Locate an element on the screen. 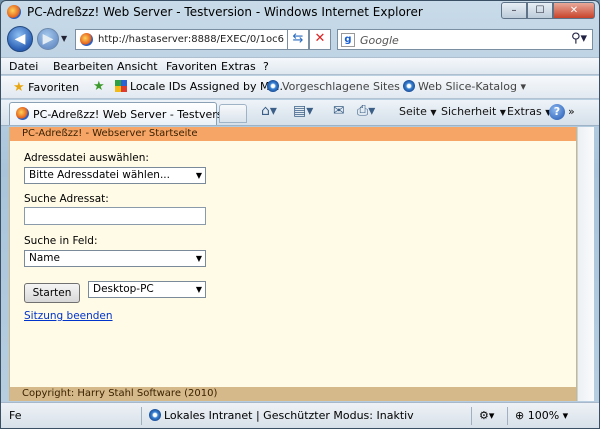  address-url: http://hastaserver:8888/EXEC/0/1oc6 is located at coordinates (191, 39).